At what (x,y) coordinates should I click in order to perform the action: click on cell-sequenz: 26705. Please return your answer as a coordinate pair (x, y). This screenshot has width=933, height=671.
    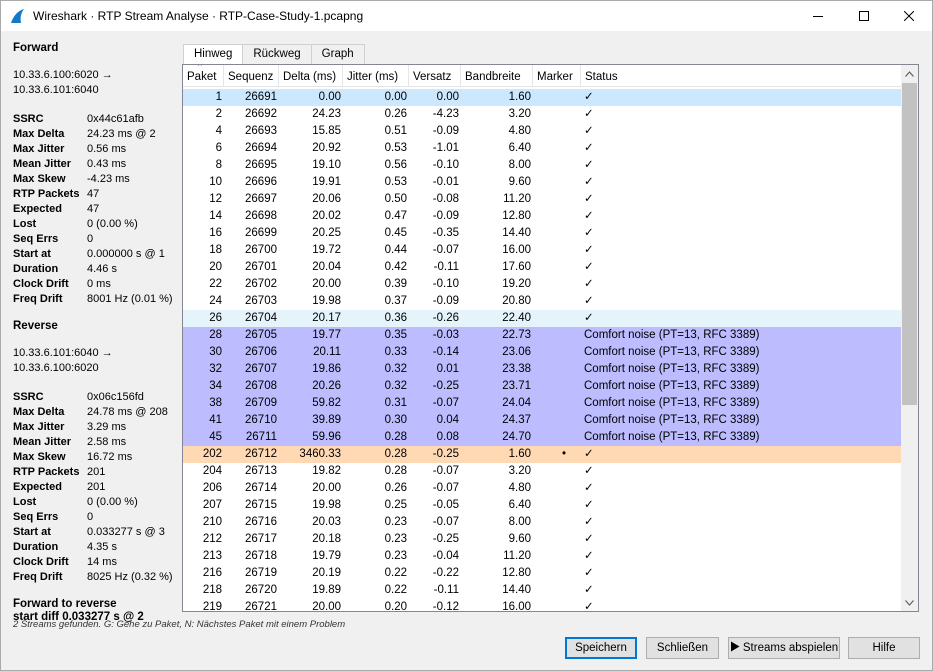
    Looking at the image, I should click on (261, 335).